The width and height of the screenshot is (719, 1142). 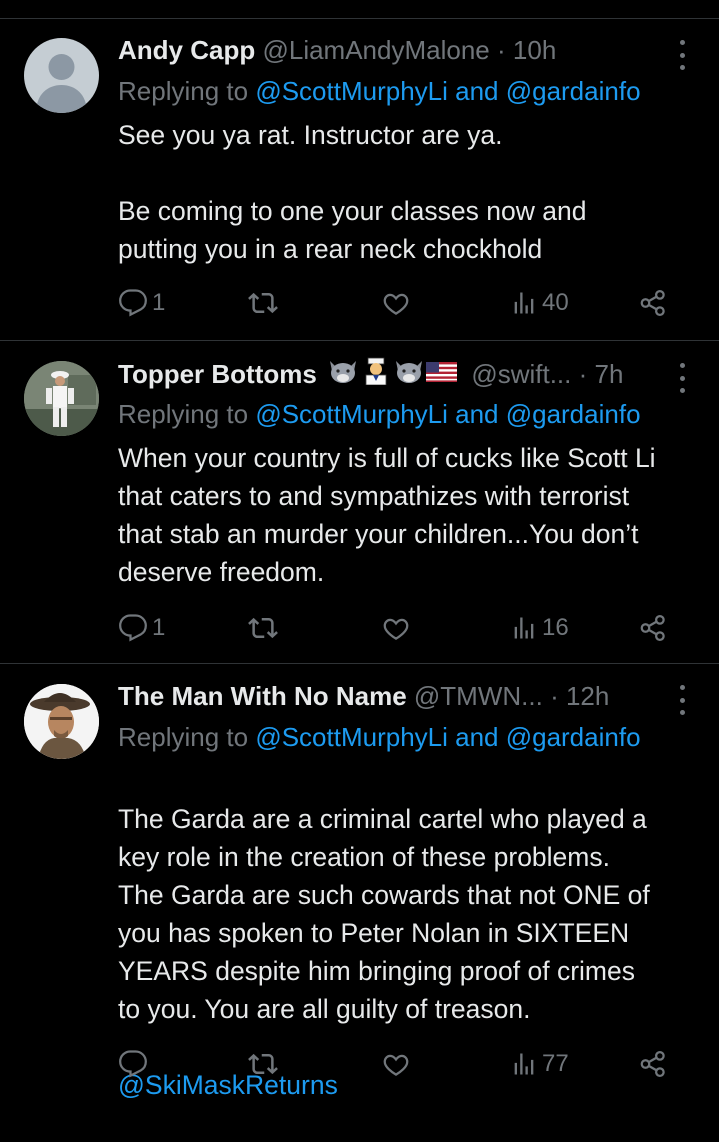 I want to click on views-count: 40, so click(x=555, y=302).